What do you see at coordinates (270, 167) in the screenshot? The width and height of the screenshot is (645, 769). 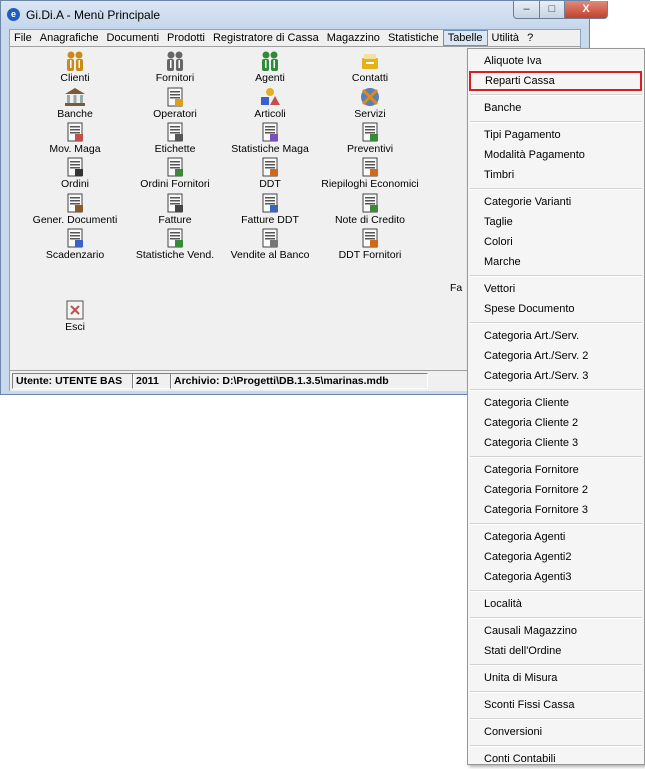 I see `ddt-icon` at bounding box center [270, 167].